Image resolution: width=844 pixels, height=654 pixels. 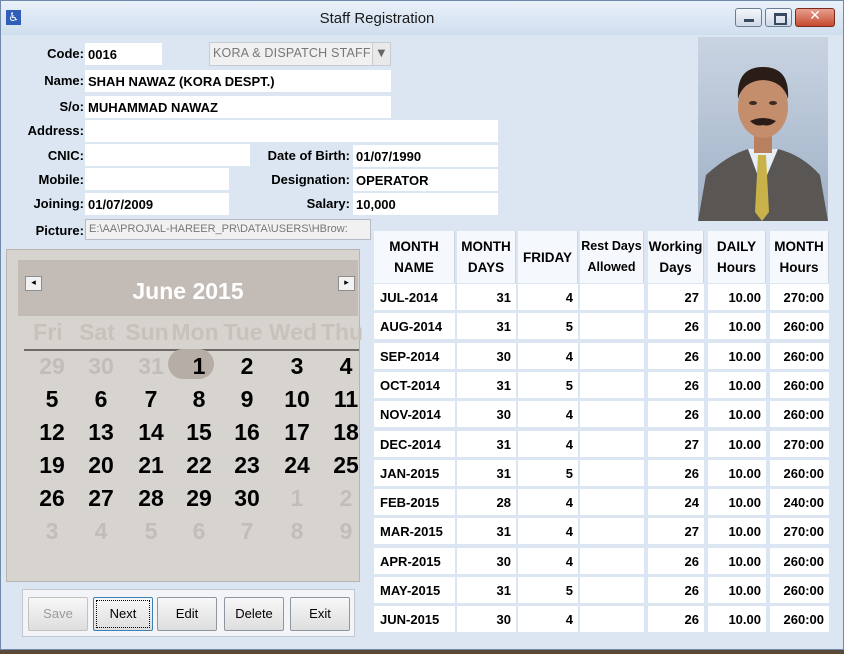 I want to click on father-name-field: MUHAMMAD NAWAZ, so click(x=238, y=107).